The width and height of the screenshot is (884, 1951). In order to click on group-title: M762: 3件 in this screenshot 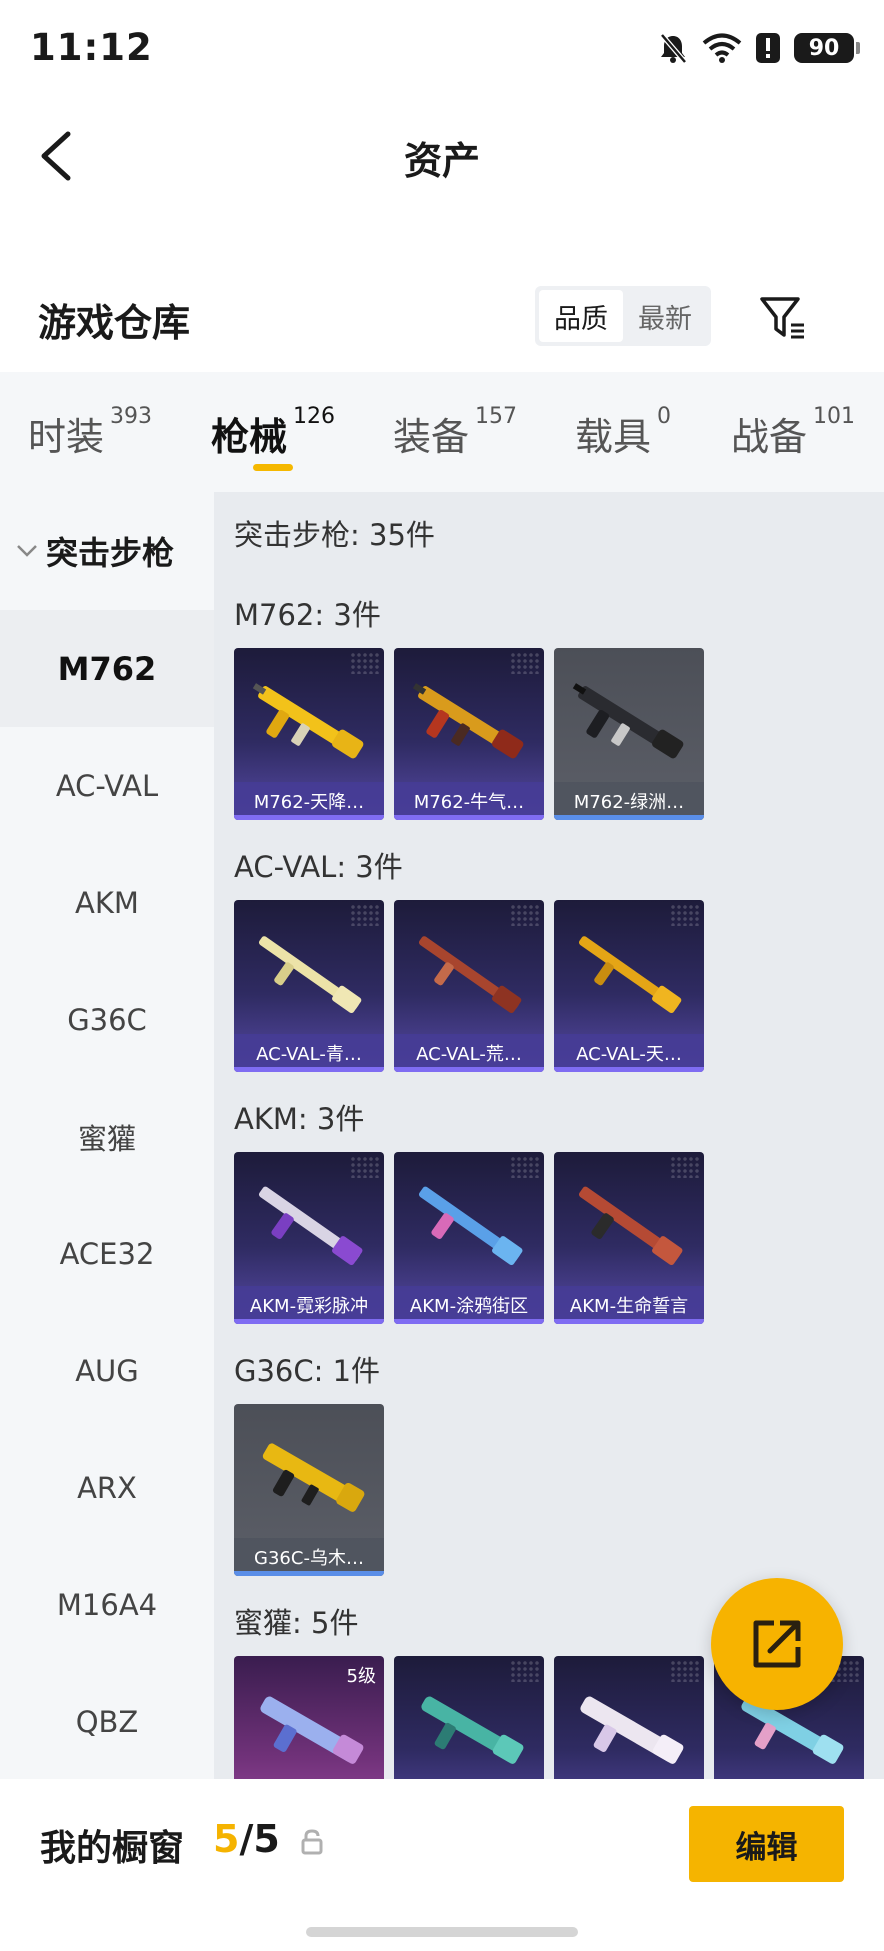, I will do `click(307, 615)`.